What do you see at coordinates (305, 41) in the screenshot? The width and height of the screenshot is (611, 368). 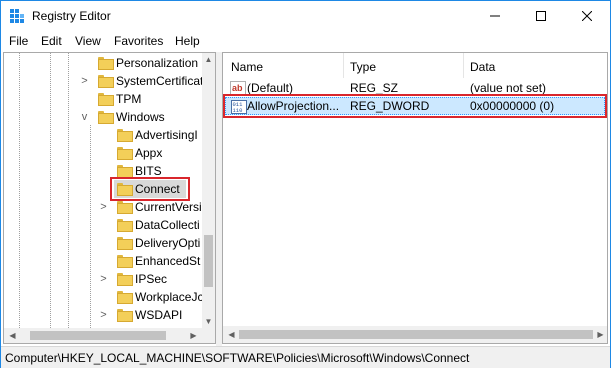 I see `menu-bar: File Edit View Favorites Help` at bounding box center [305, 41].